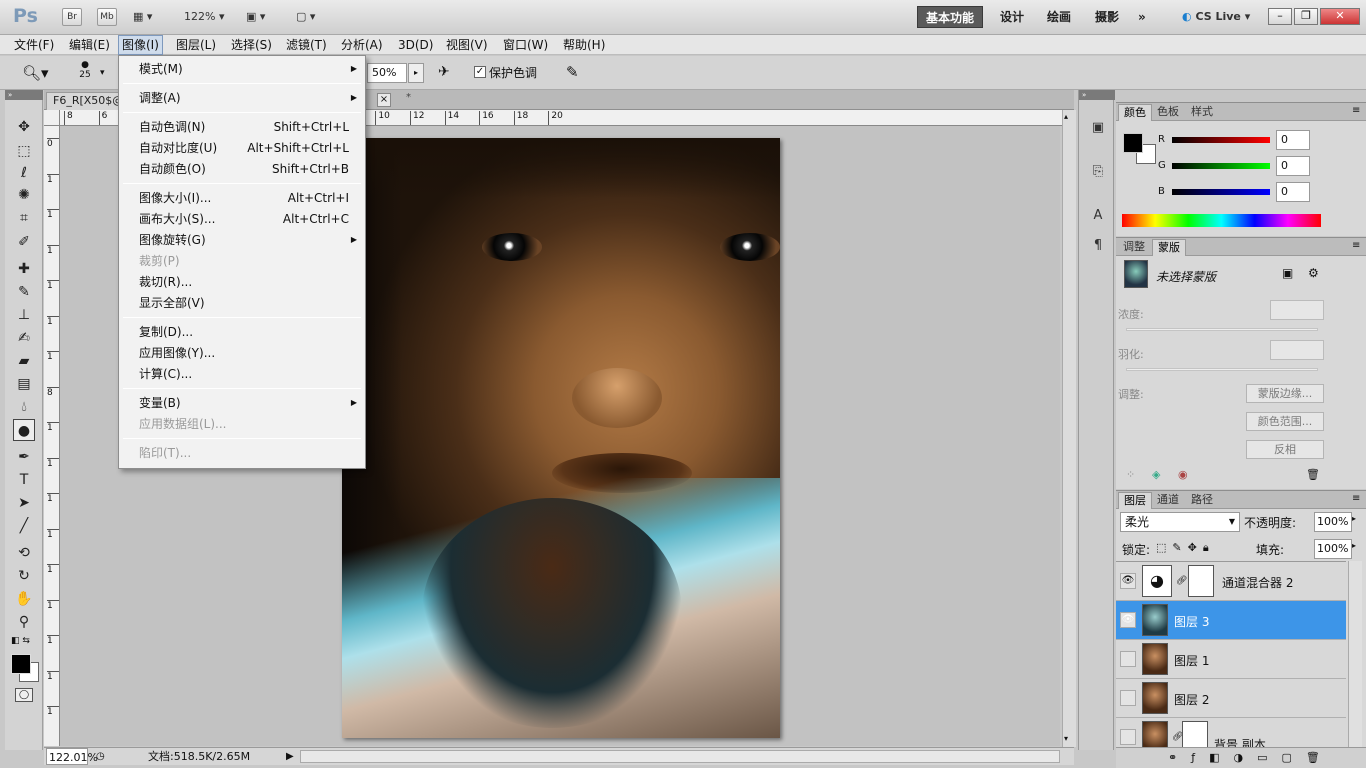 Image resolution: width=1366 pixels, height=768 pixels. I want to click on blur-tool-icon: 💧︎, so click(24, 407).